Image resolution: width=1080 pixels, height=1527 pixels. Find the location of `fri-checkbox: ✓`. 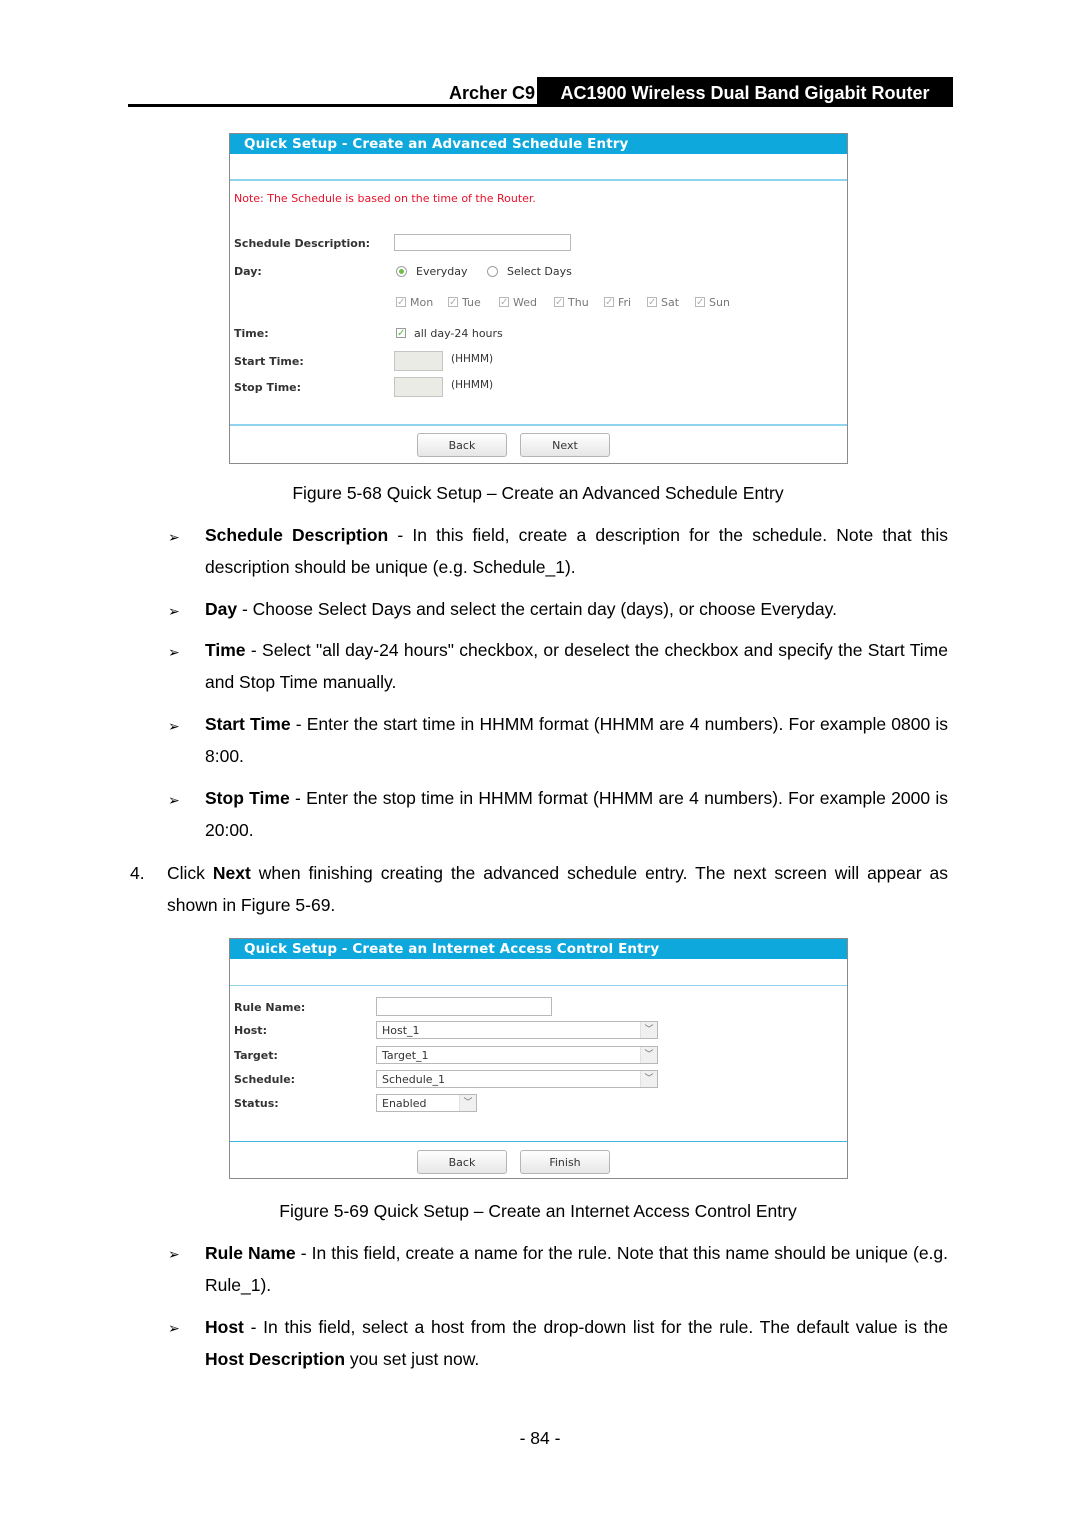

fri-checkbox: ✓ is located at coordinates (609, 302).